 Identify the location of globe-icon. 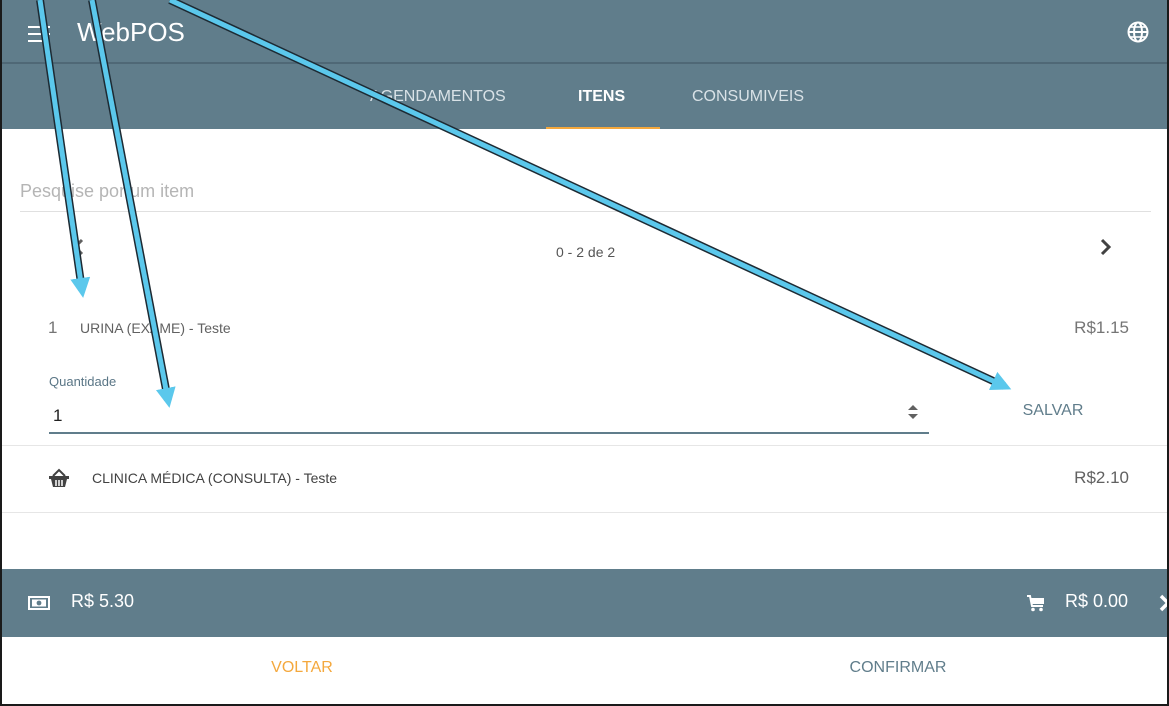
(1138, 32).